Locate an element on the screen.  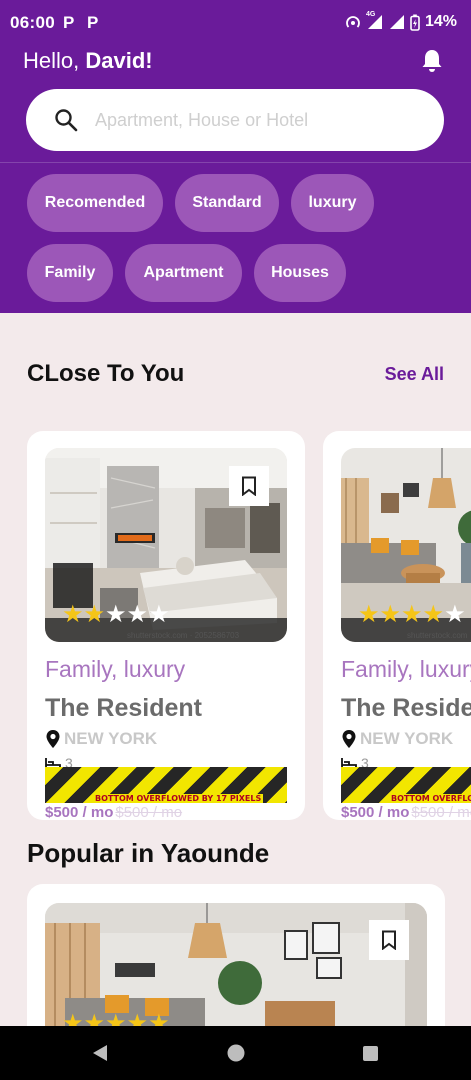
status-bar: 06:00 P P 4G 14% is located at coordinates (235, 23).